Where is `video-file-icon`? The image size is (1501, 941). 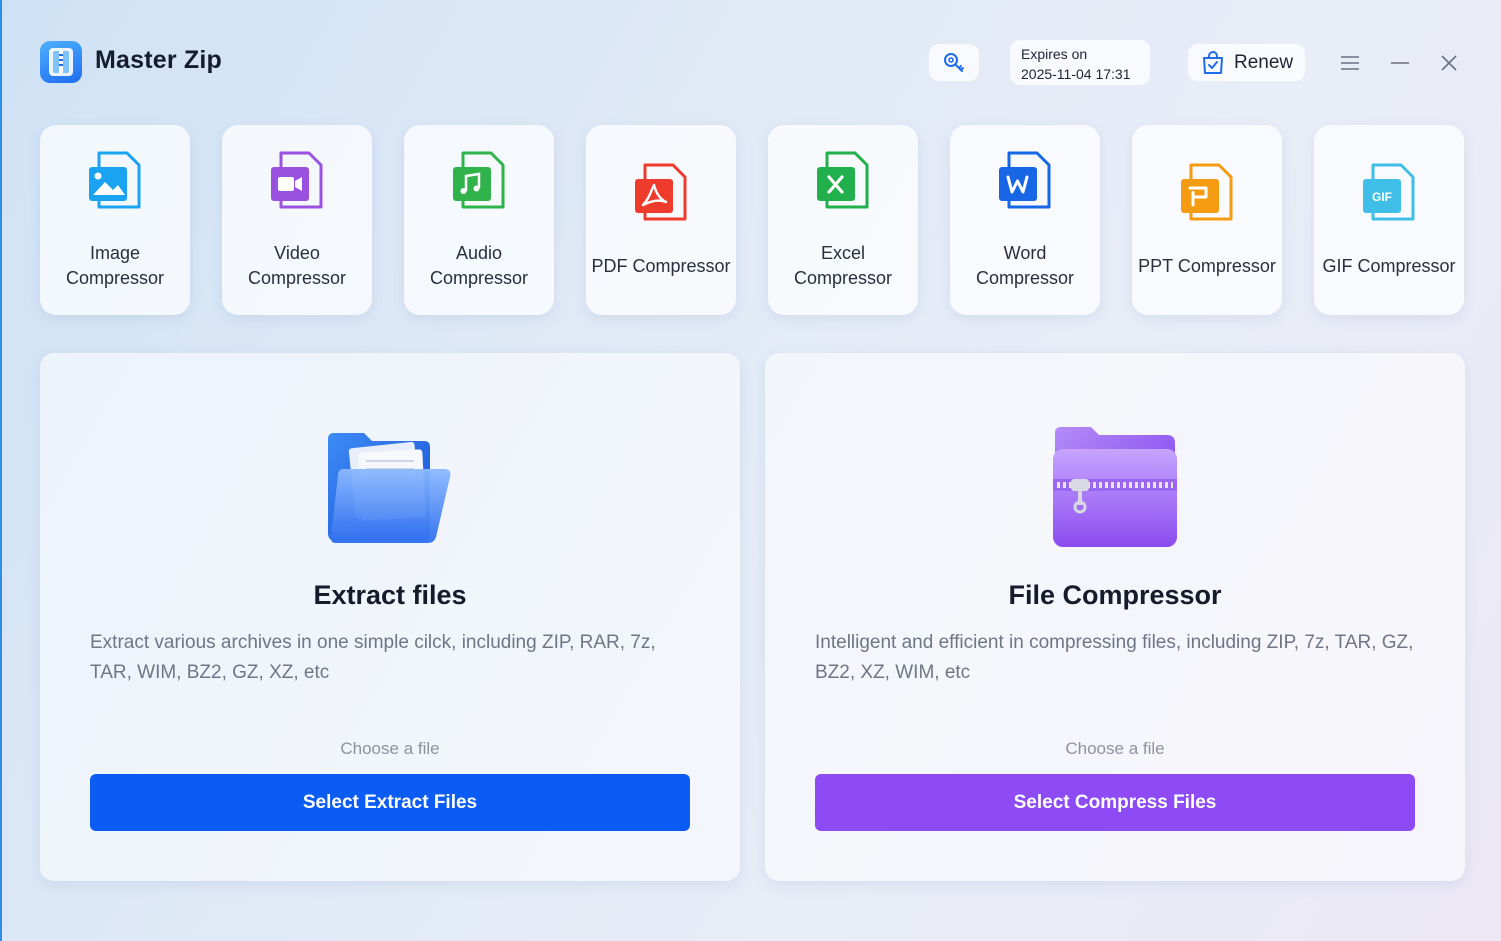 video-file-icon is located at coordinates (297, 180).